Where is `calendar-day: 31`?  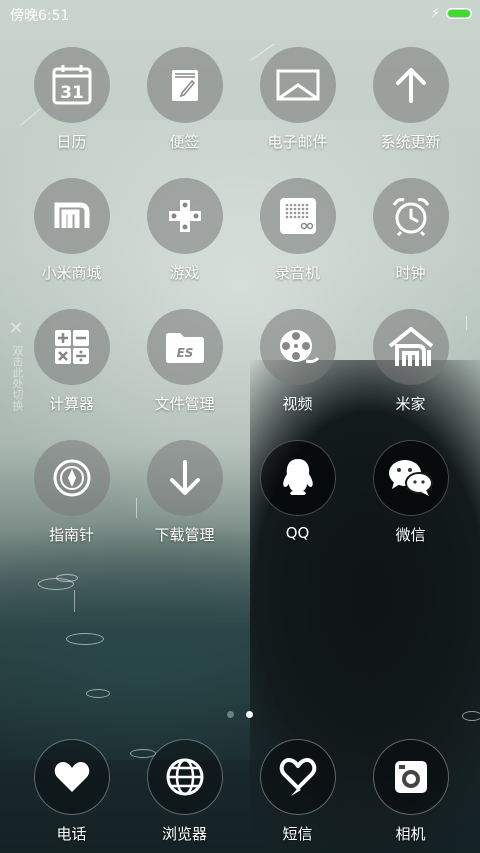
calendar-day: 31 is located at coordinates (72, 93).